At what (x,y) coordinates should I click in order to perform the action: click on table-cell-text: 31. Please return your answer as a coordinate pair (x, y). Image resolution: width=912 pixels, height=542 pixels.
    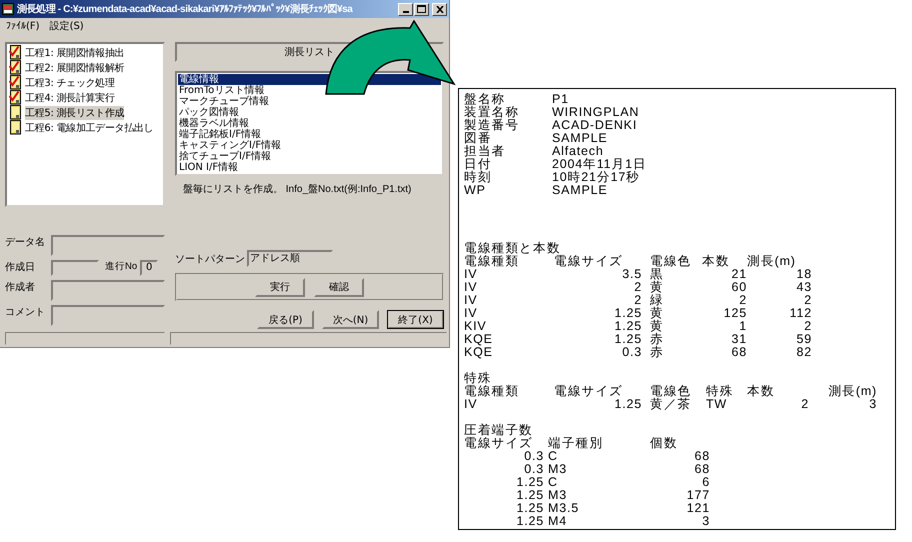
    Looking at the image, I should click on (738, 339).